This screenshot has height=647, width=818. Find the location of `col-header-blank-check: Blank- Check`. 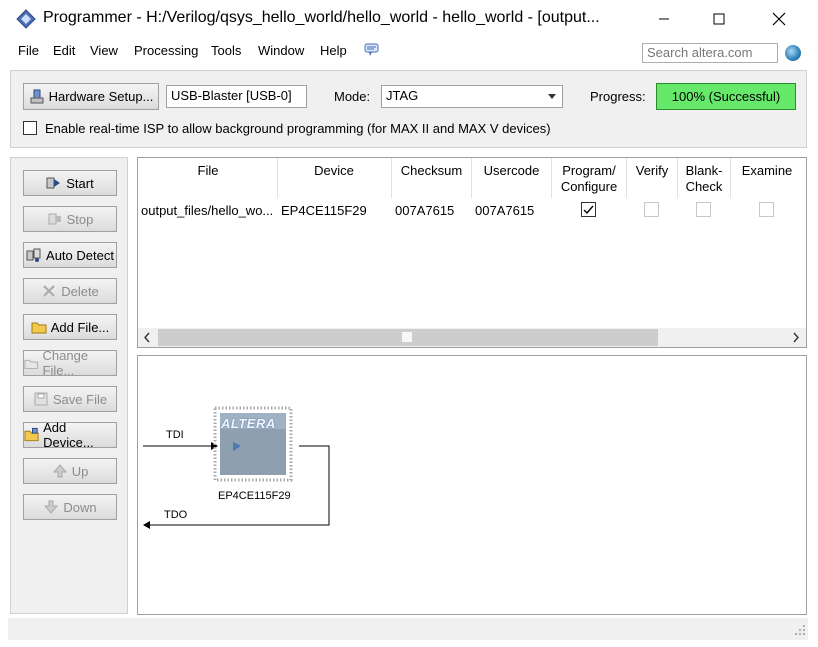

col-header-blank-check: Blank- Check is located at coordinates (704, 179).